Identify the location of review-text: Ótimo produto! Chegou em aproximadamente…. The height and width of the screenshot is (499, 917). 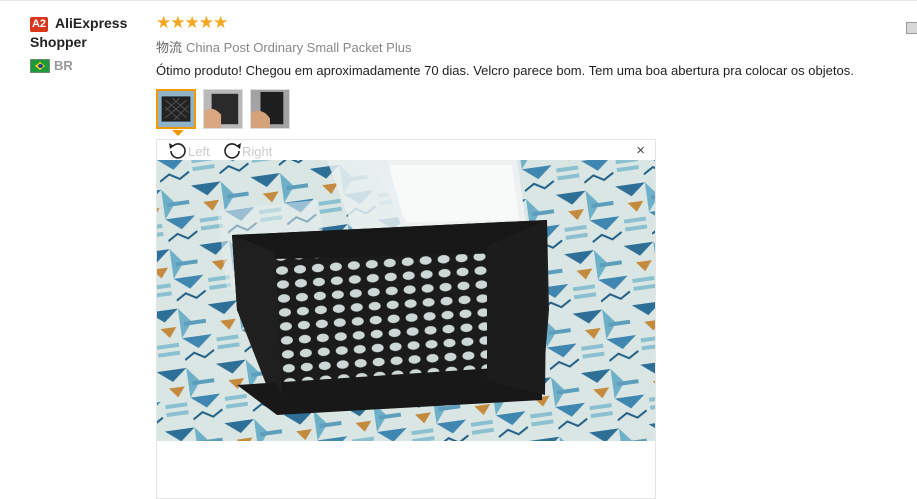
(505, 70).